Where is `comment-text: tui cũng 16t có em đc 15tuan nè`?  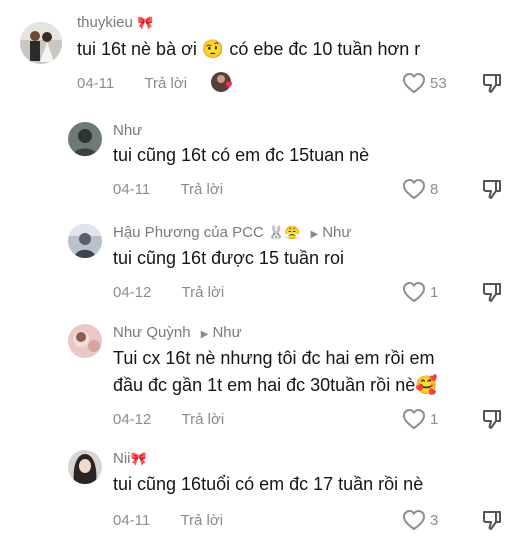
comment-text: tui cũng 16t có em đc 15tuan nè is located at coordinates (241, 155).